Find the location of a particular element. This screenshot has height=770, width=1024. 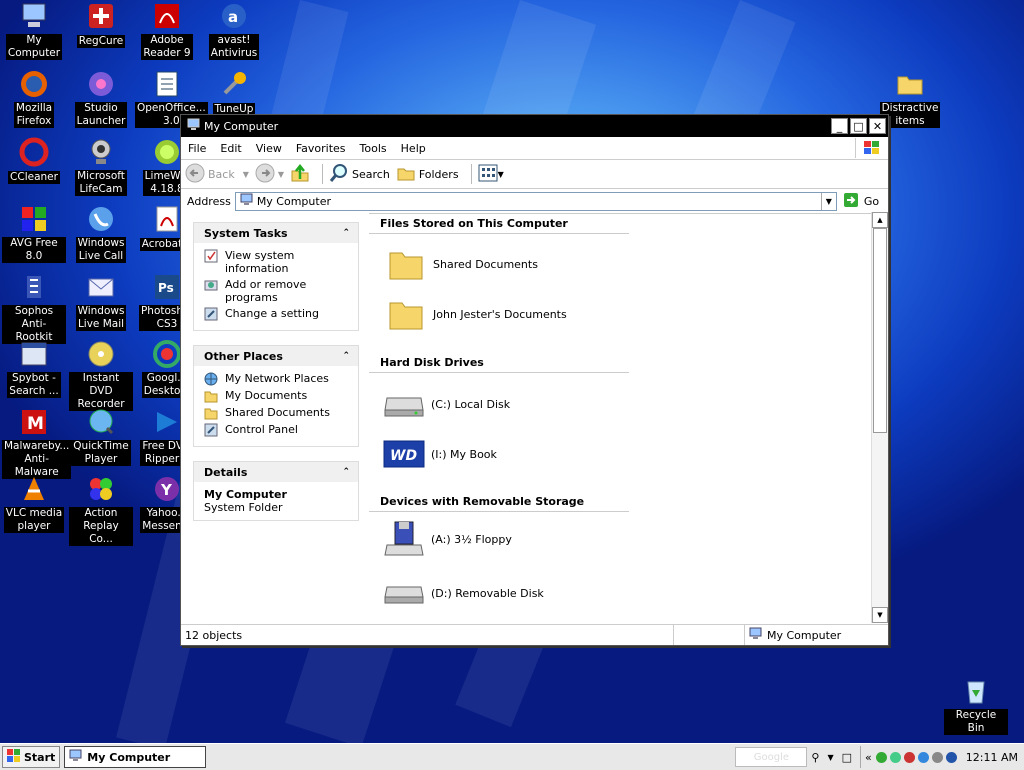

desktop-icon-malwarebytes: M Malwareby... Anti-Malware is located at coordinates (37, 442).